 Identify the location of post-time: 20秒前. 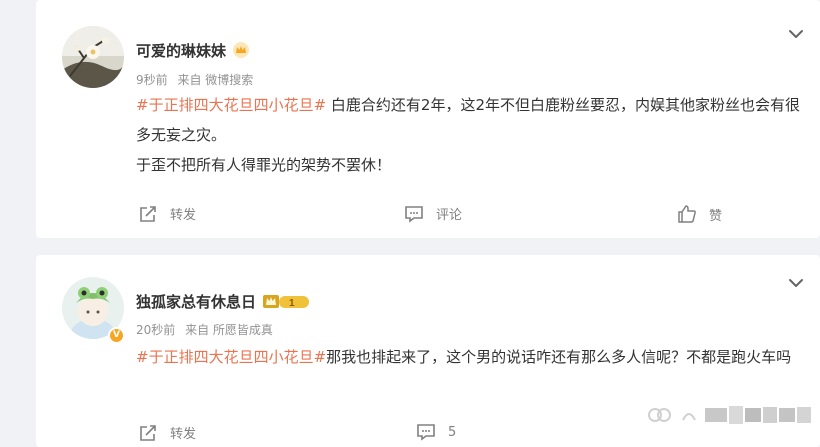
(155, 330).